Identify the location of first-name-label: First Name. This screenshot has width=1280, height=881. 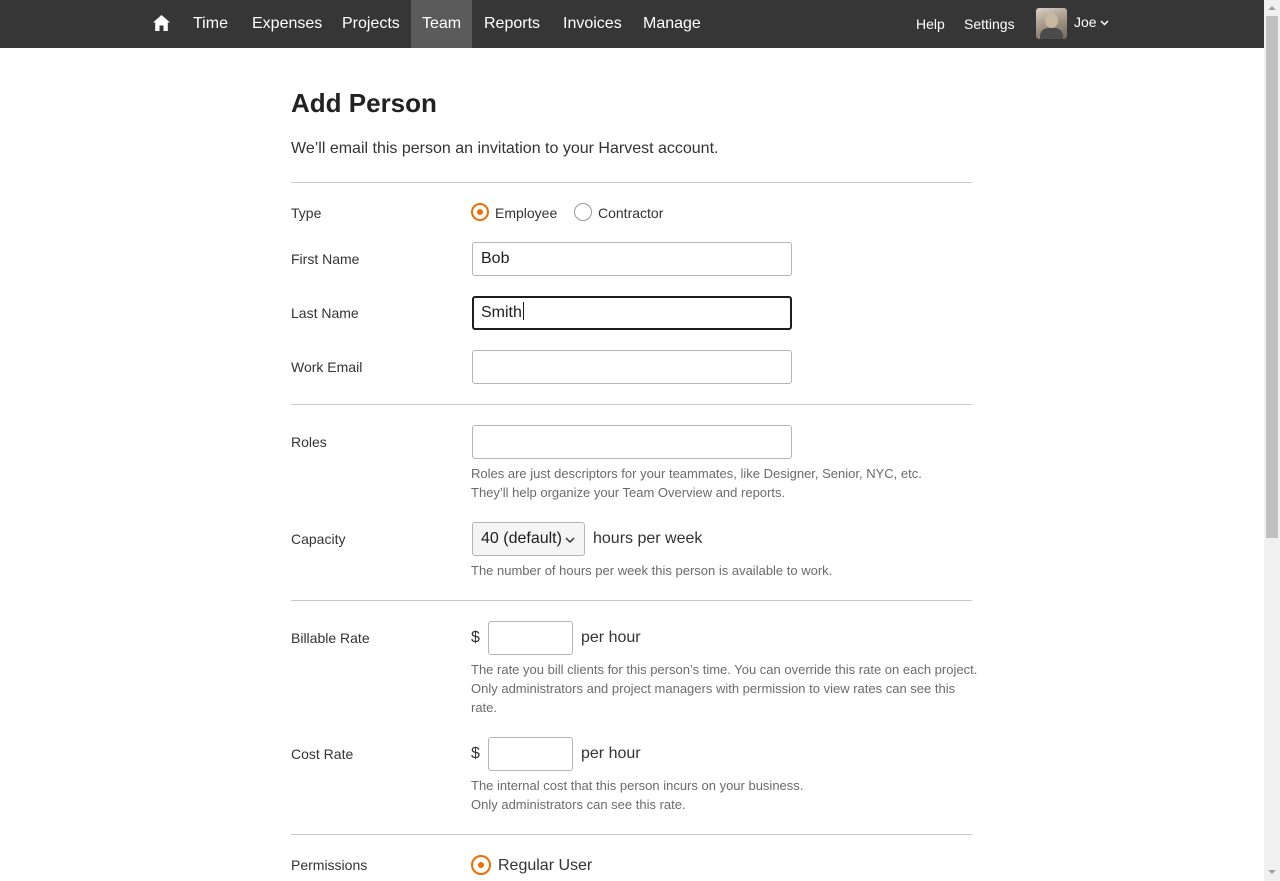
(325, 259).